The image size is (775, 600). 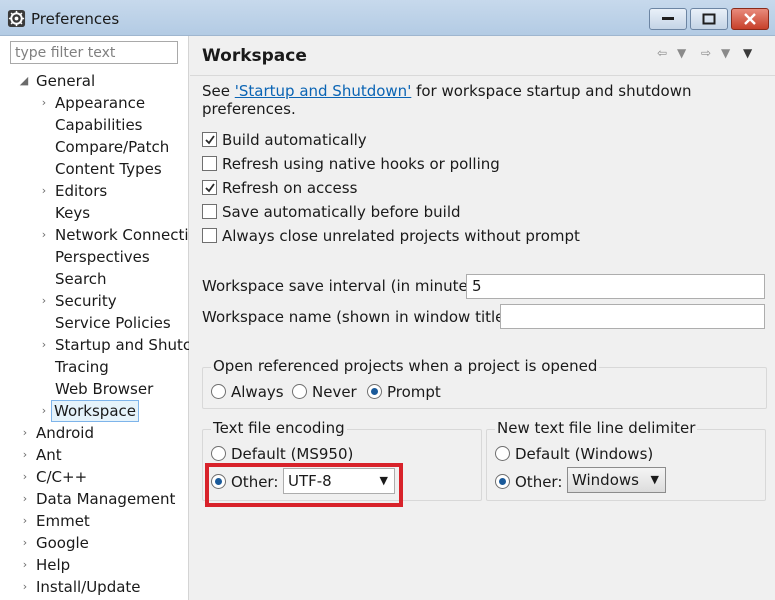 What do you see at coordinates (655, 479) in the screenshot?
I see `dropdown-arrow-icon: ▼` at bounding box center [655, 479].